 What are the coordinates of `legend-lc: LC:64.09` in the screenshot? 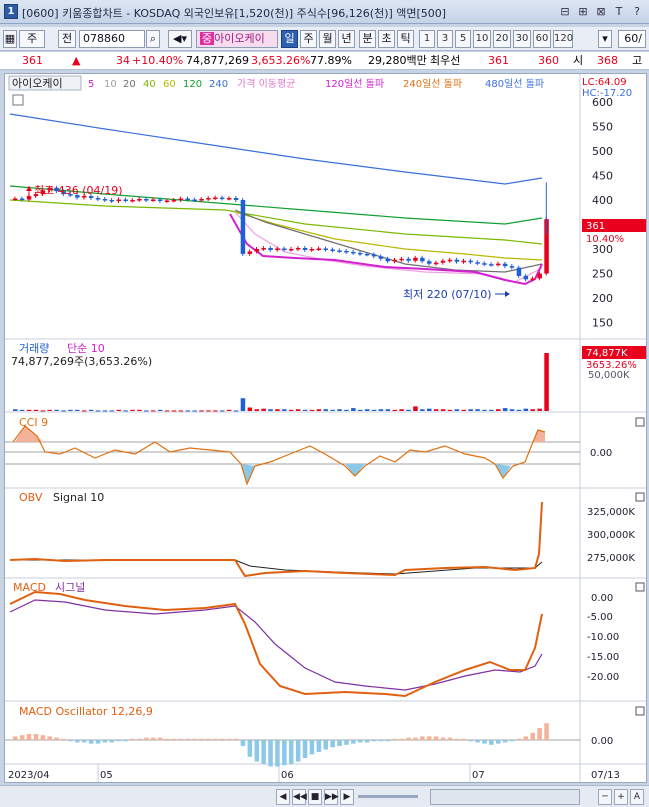 It's located at (604, 82).